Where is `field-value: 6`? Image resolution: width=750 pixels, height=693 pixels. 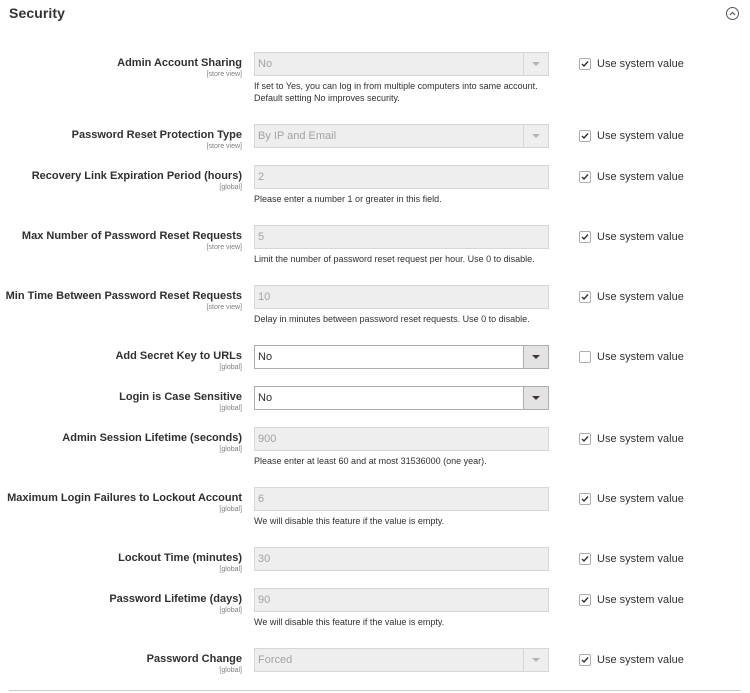 field-value: 6 is located at coordinates (261, 499).